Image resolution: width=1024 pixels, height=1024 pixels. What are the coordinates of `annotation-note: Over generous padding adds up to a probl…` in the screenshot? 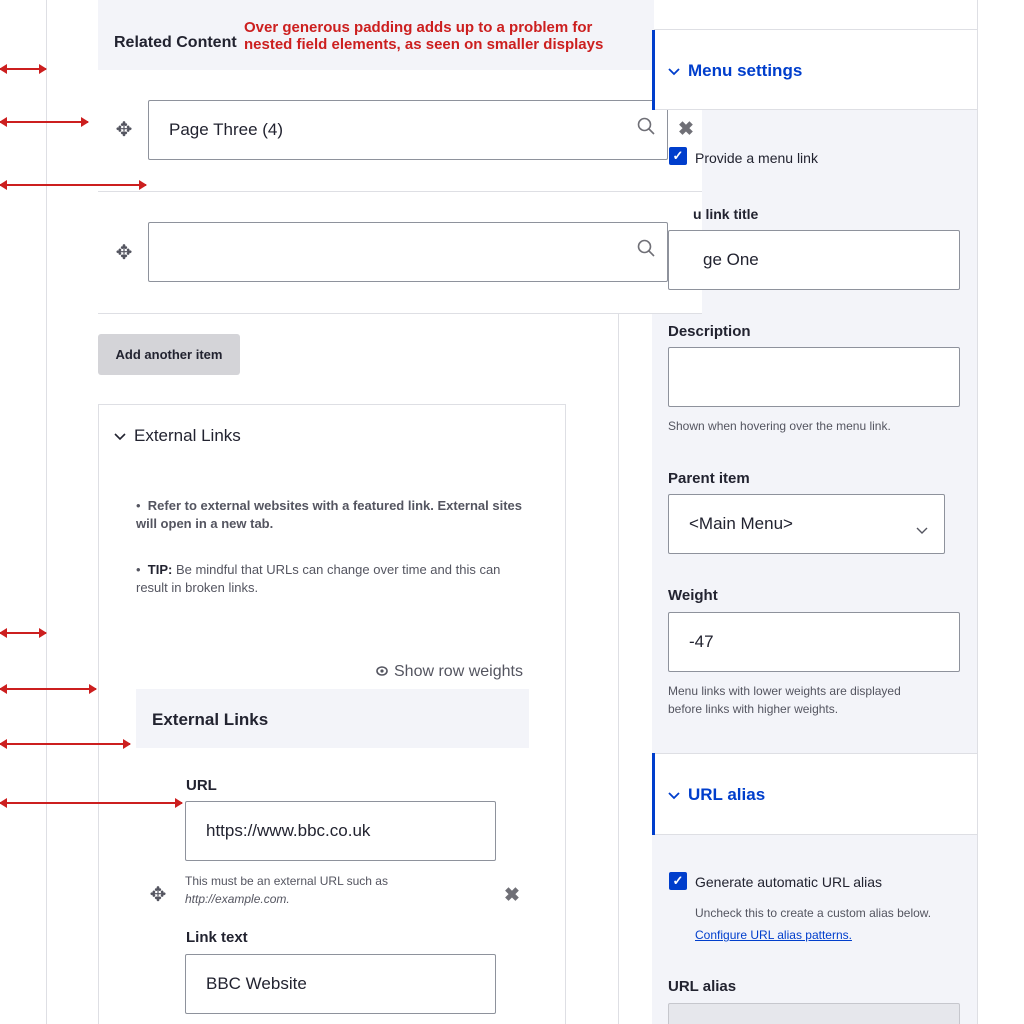 It's located at (423, 36).